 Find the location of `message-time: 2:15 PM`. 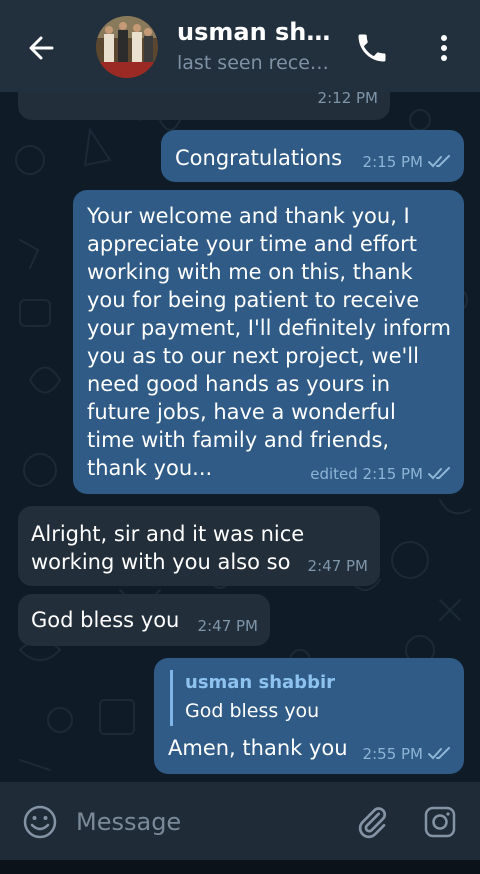

message-time: 2:15 PM is located at coordinates (408, 162).